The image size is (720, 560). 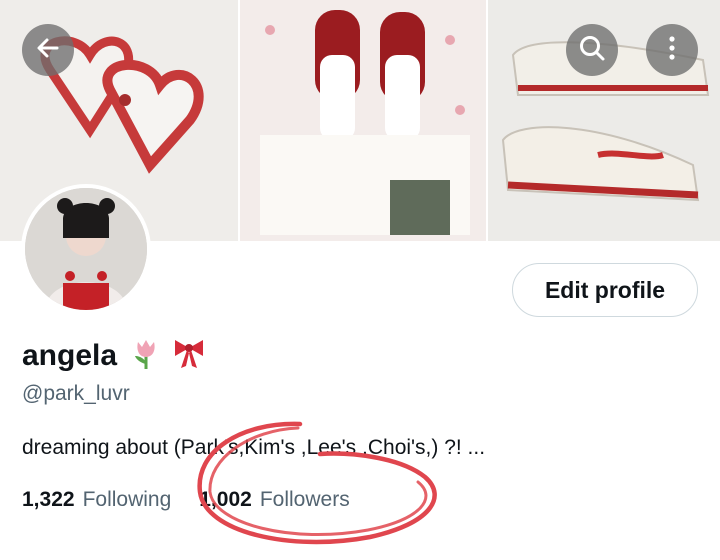 What do you see at coordinates (146, 355) in the screenshot?
I see `tulip-icon` at bounding box center [146, 355].